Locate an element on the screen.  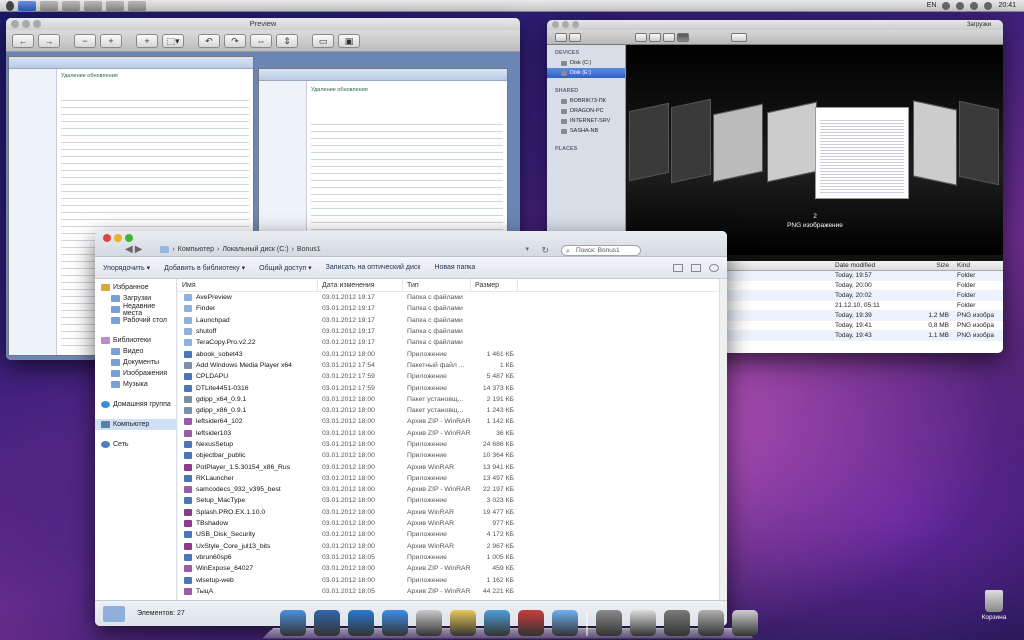
back-arrow-icon: ◀ is located at coordinates (129, 249).